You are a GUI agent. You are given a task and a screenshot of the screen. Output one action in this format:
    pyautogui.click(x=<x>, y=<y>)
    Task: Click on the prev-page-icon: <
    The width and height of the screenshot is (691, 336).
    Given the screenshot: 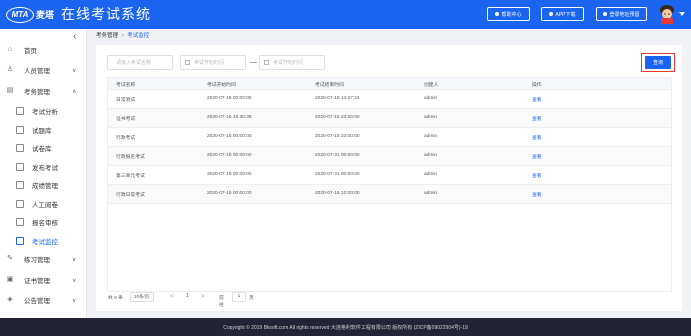 What is the action you would take?
    pyautogui.click(x=172, y=297)
    